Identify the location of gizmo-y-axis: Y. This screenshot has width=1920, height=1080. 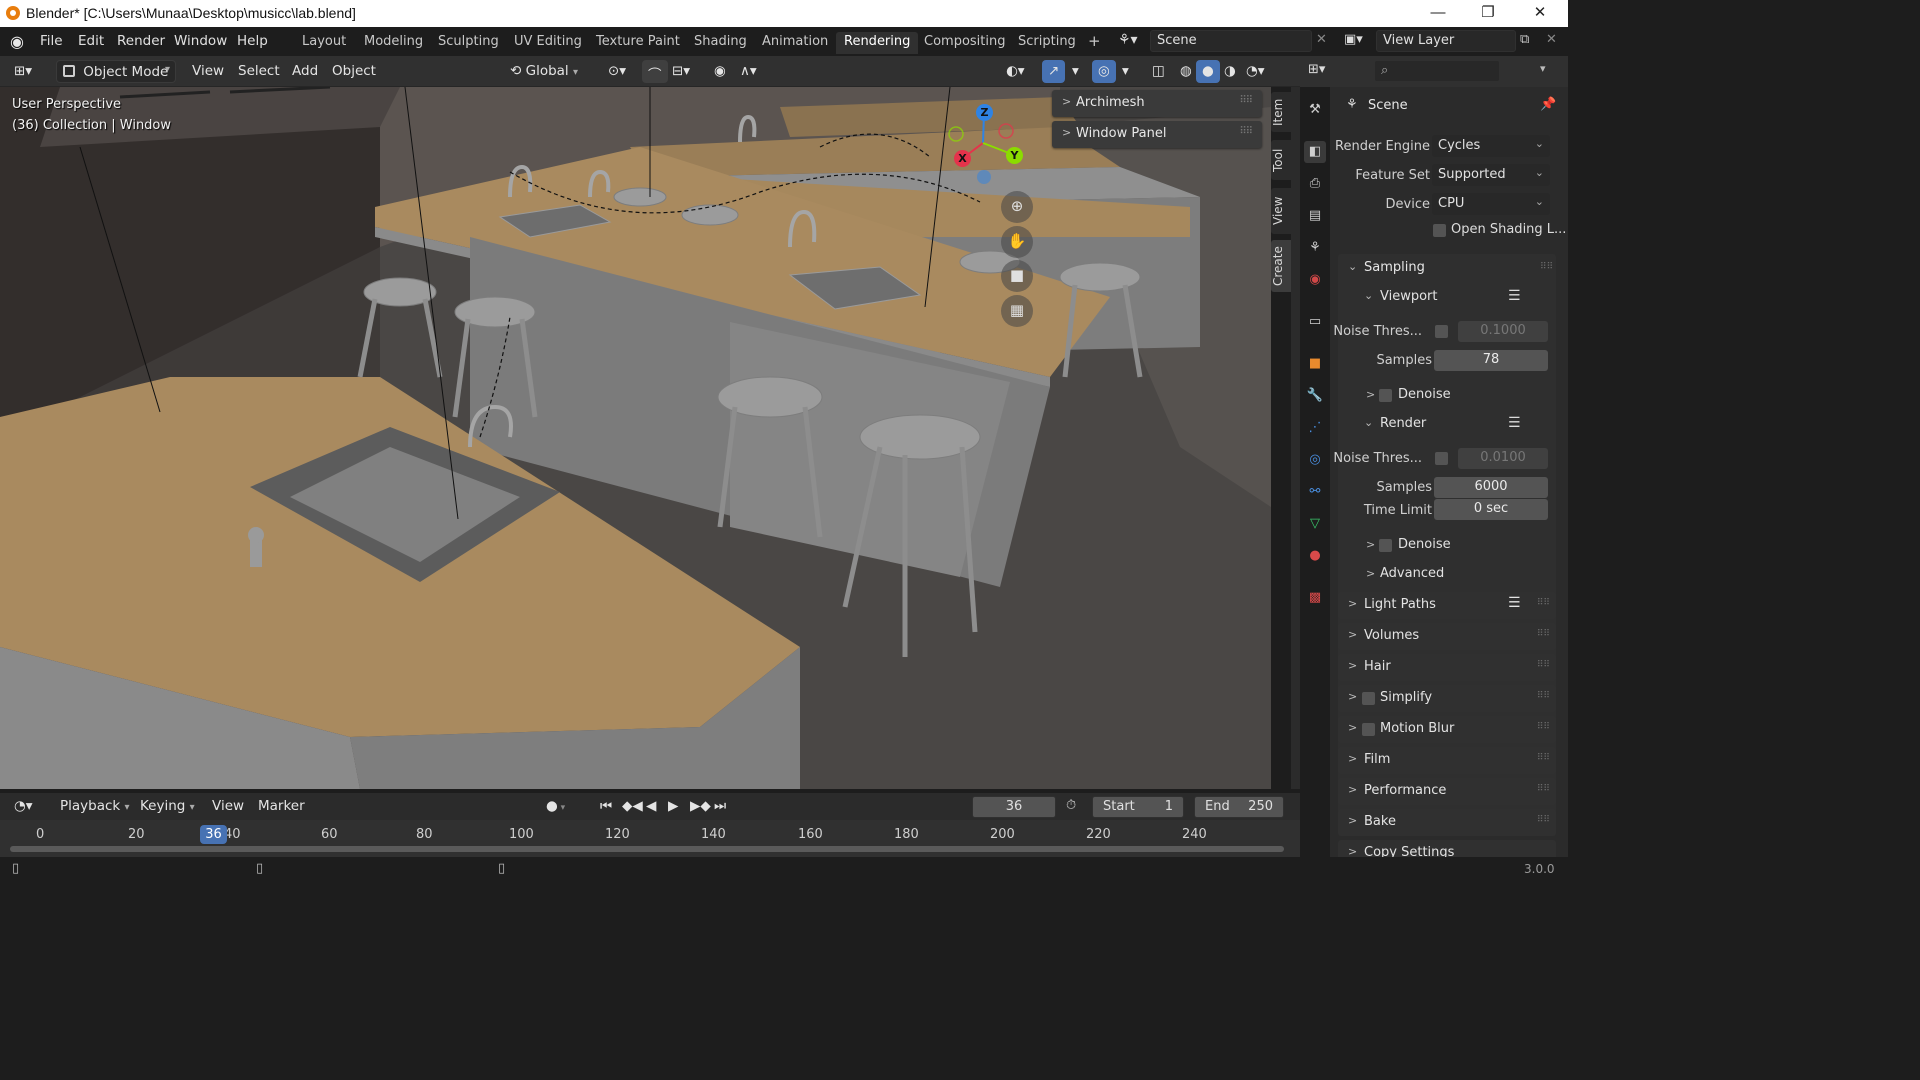
(1014, 155).